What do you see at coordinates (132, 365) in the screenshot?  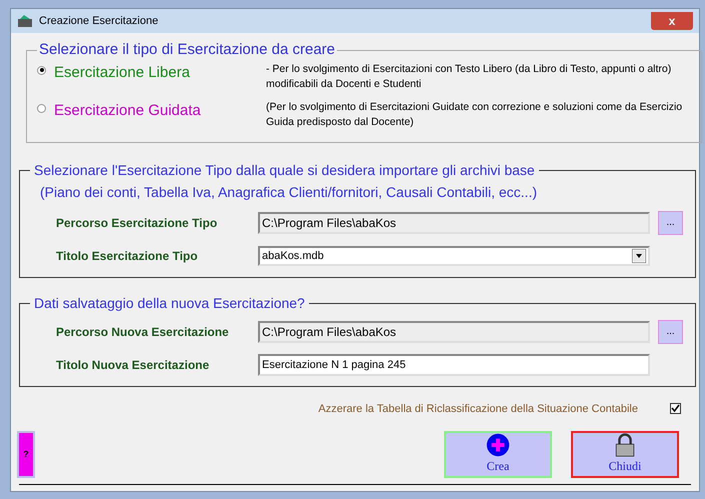 I see `field-label: Titolo Nuova Esercitazione` at bounding box center [132, 365].